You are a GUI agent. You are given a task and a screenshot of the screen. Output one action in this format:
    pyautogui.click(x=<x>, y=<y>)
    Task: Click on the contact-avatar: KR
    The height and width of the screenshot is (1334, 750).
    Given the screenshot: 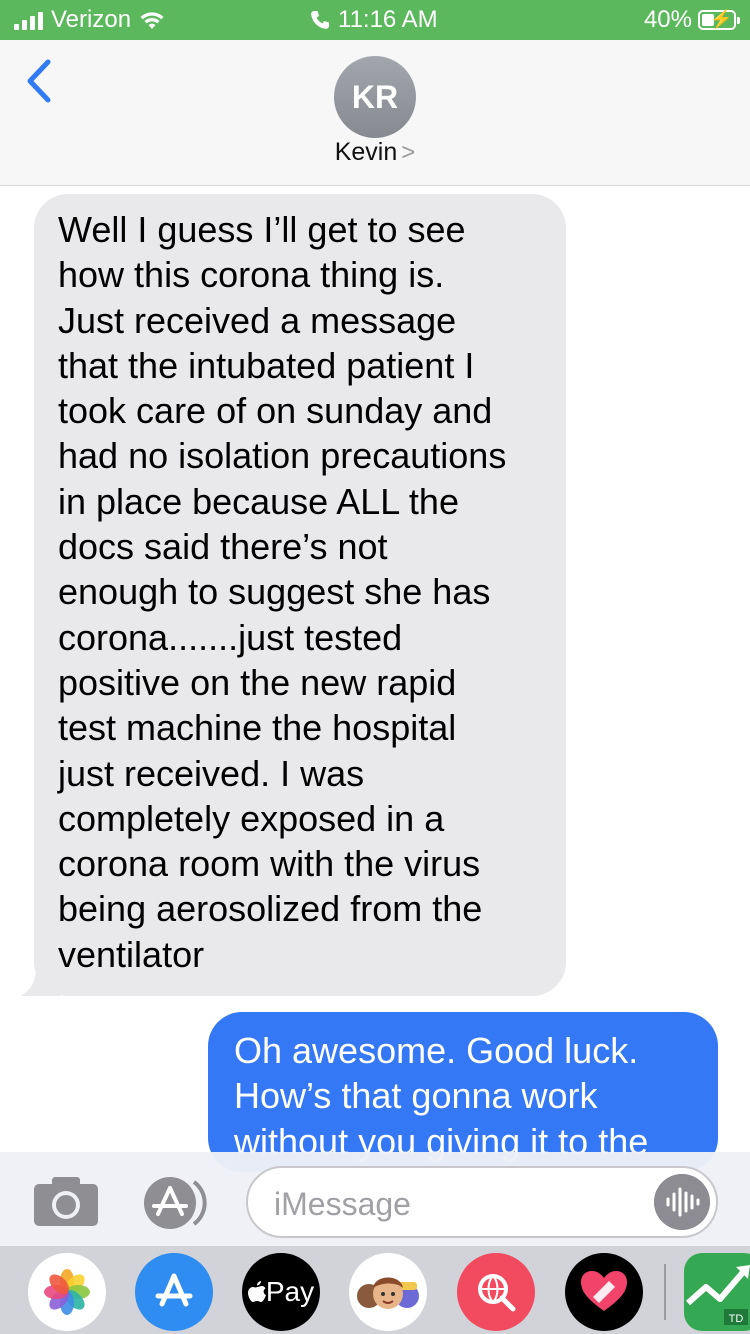 What is the action you would take?
    pyautogui.click(x=375, y=97)
    